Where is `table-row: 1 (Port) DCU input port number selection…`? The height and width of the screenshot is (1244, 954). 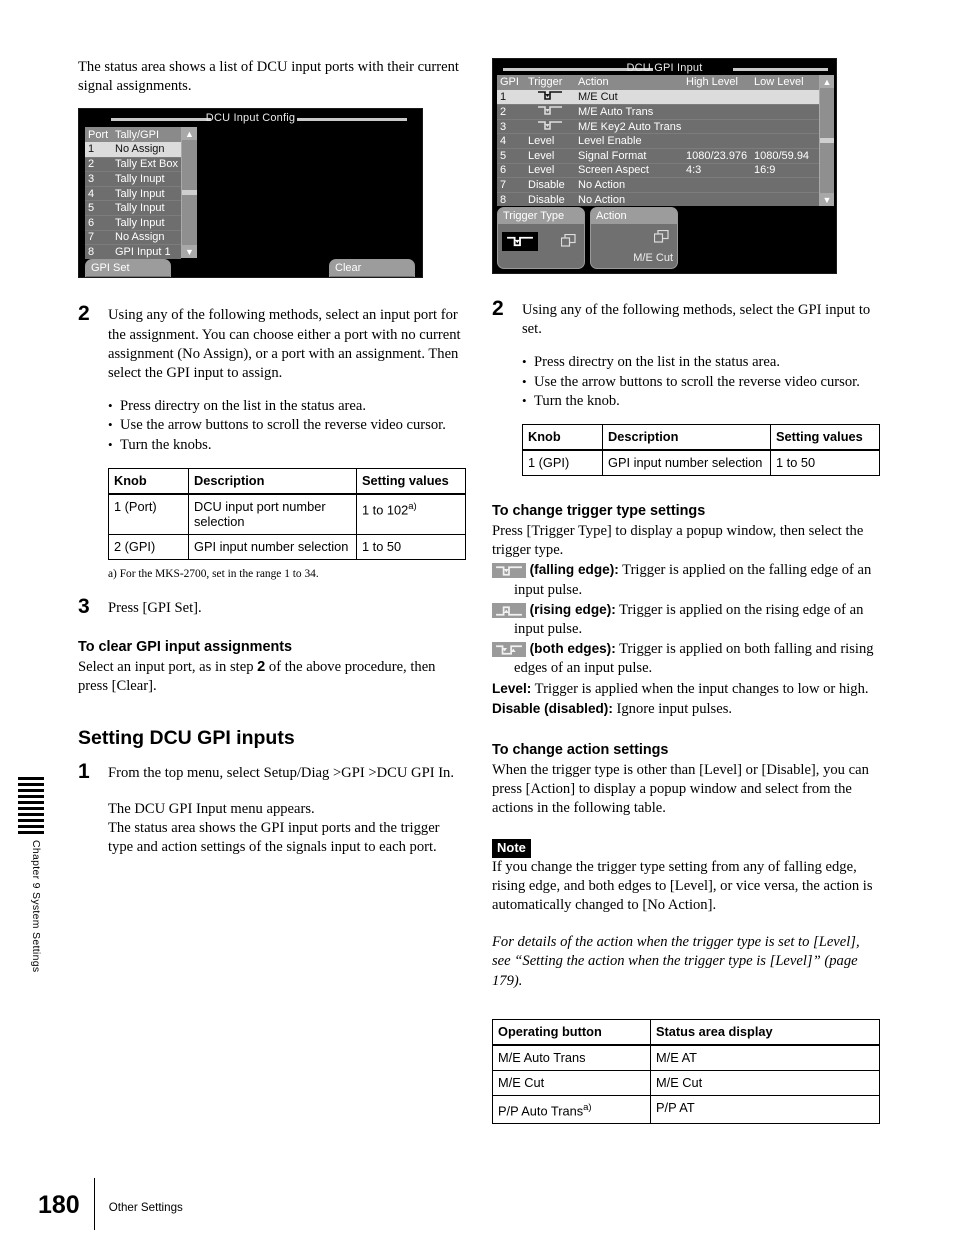 table-row: 1 (Port) DCU input port number selection… is located at coordinates (287, 514).